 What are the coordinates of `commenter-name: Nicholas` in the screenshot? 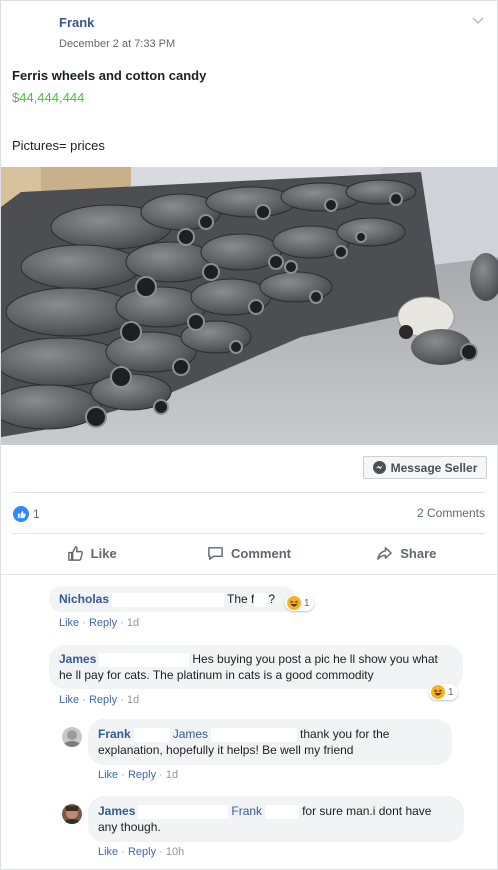 It's located at (84, 599).